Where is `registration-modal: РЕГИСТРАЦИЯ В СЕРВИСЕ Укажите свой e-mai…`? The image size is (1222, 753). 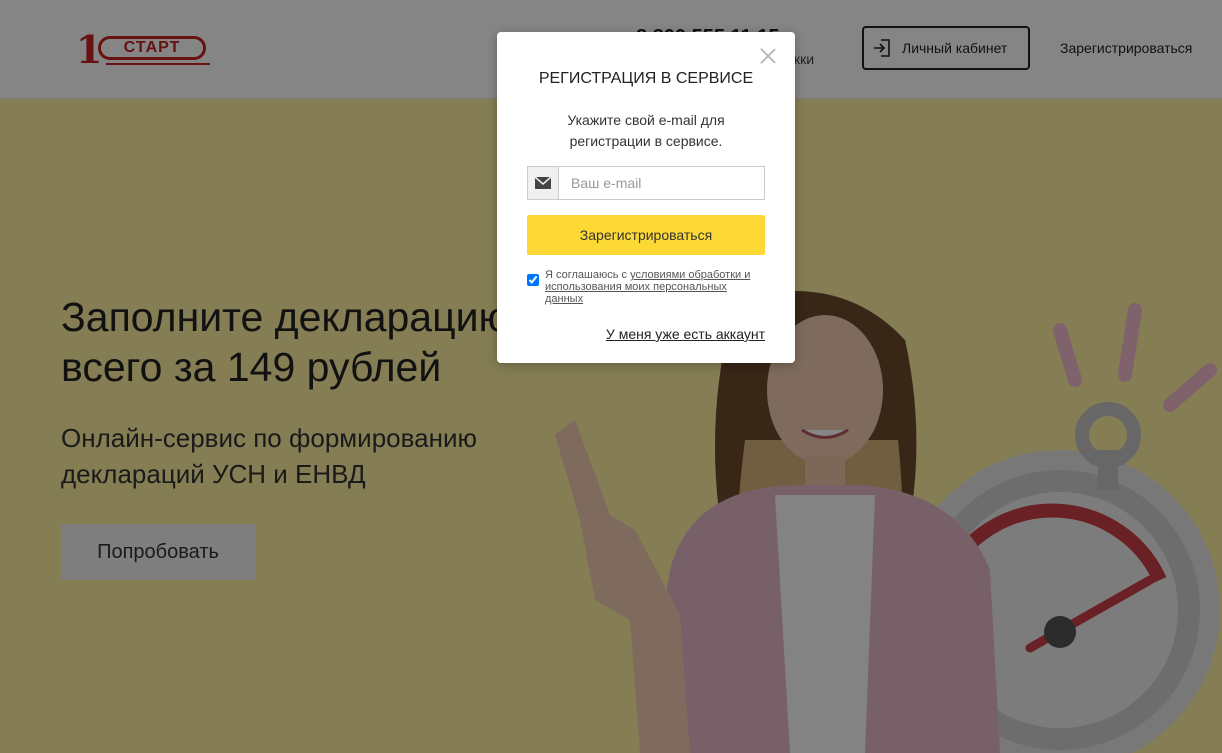
registration-modal: РЕГИСТРАЦИЯ В СЕРВИСЕ Укажите свой e-mai… is located at coordinates (646, 197).